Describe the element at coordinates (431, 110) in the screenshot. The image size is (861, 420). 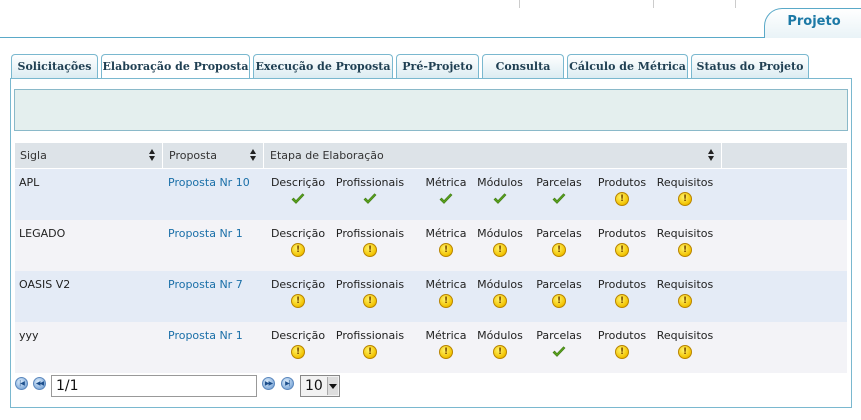
I see `info-box` at that location.